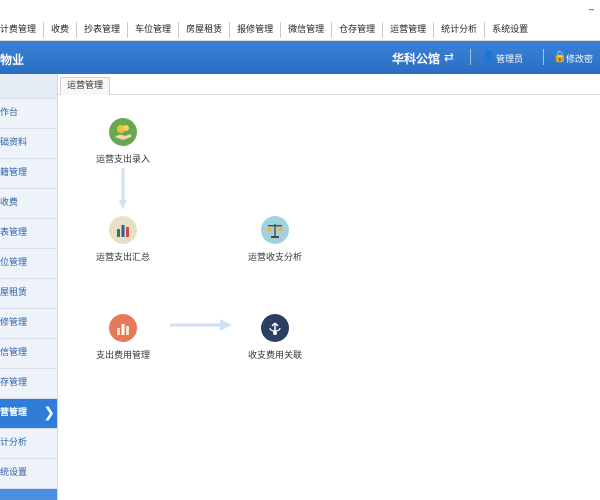  I want to click on sidebar-top, so click(28, 86).